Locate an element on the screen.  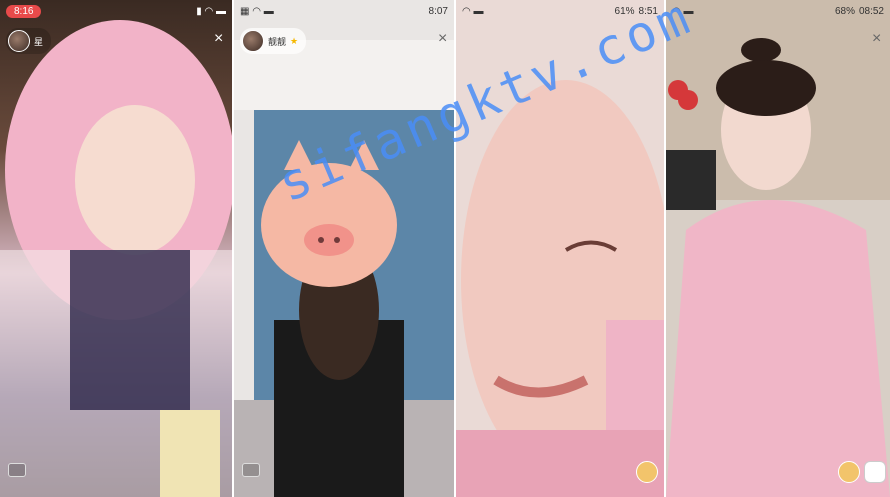
status-icons-2: ▦ ◠ ▬ is located at coordinates (257, 11).